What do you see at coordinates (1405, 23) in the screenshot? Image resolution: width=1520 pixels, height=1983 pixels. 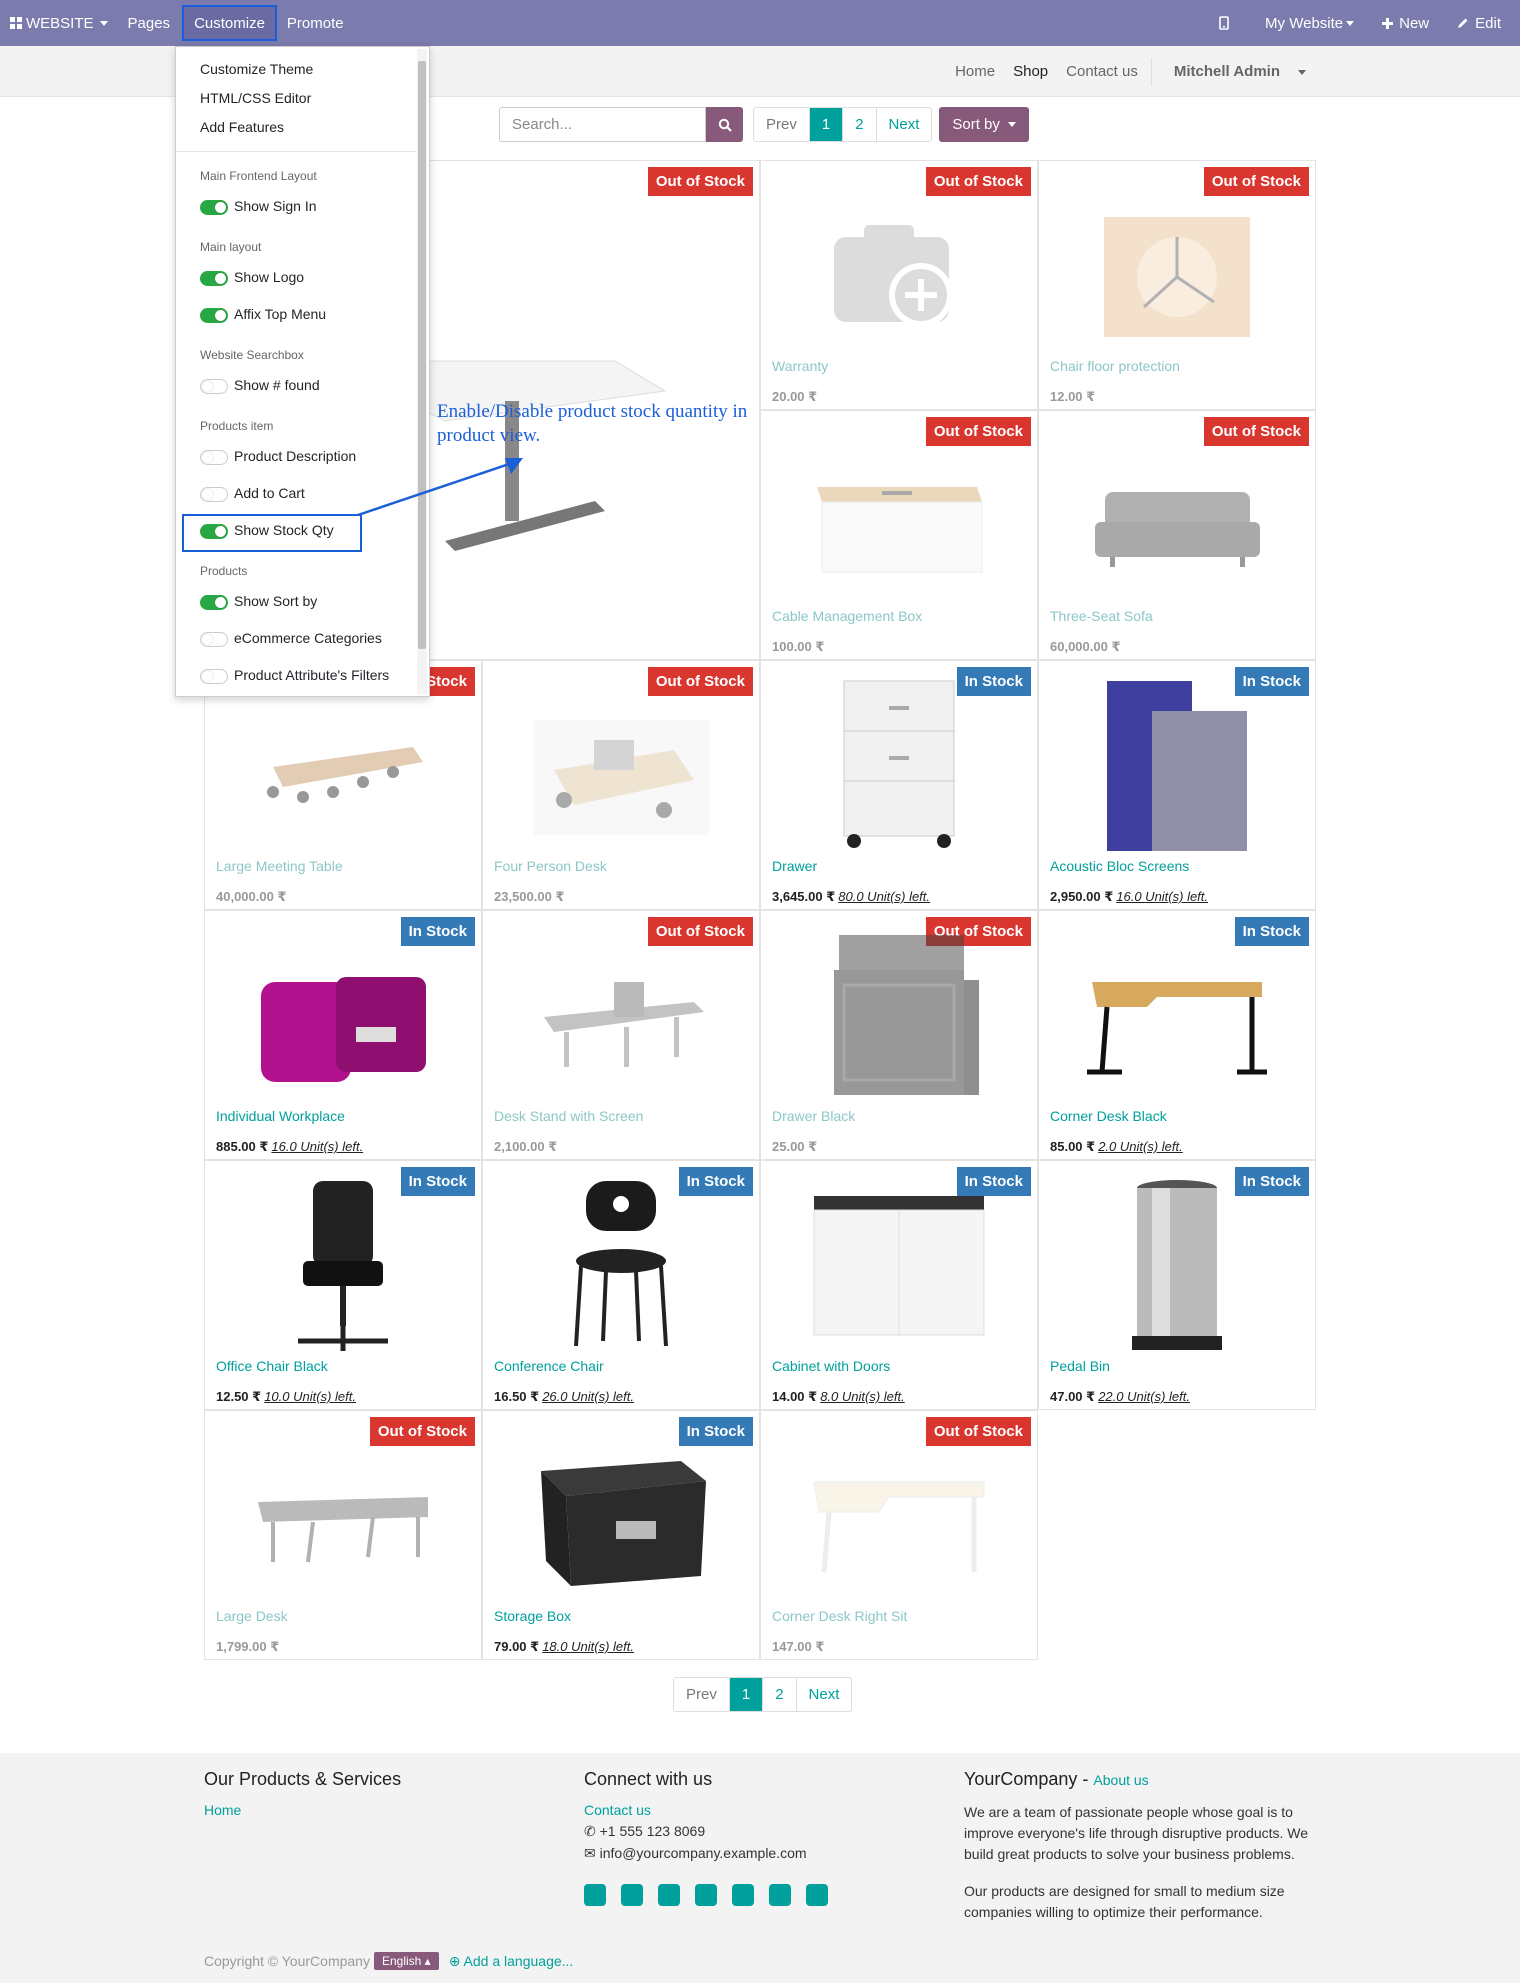 I see `new-button: New` at bounding box center [1405, 23].